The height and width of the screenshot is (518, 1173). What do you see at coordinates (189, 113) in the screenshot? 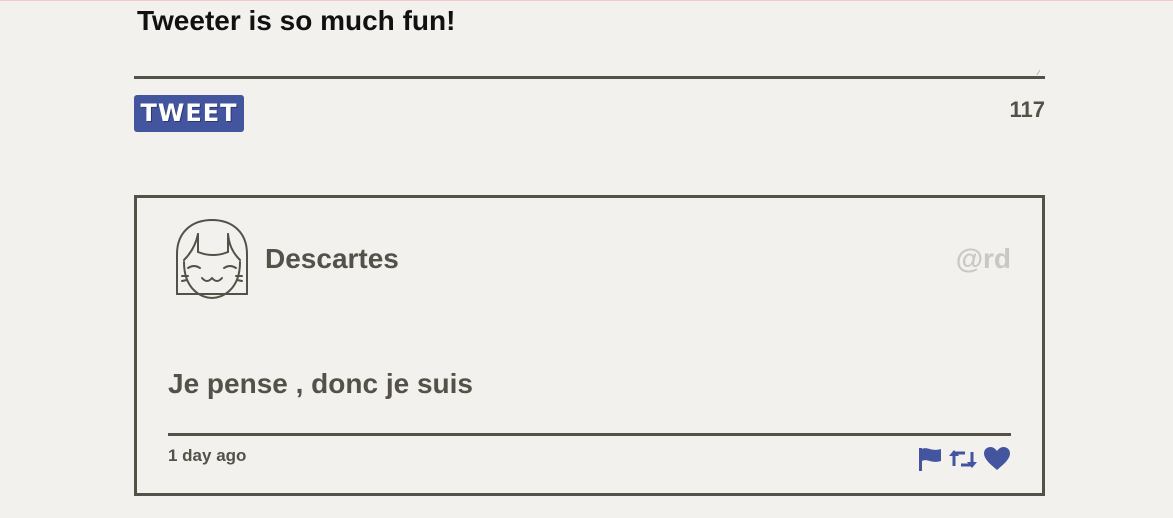
I see `tweet-button: TWEET` at bounding box center [189, 113].